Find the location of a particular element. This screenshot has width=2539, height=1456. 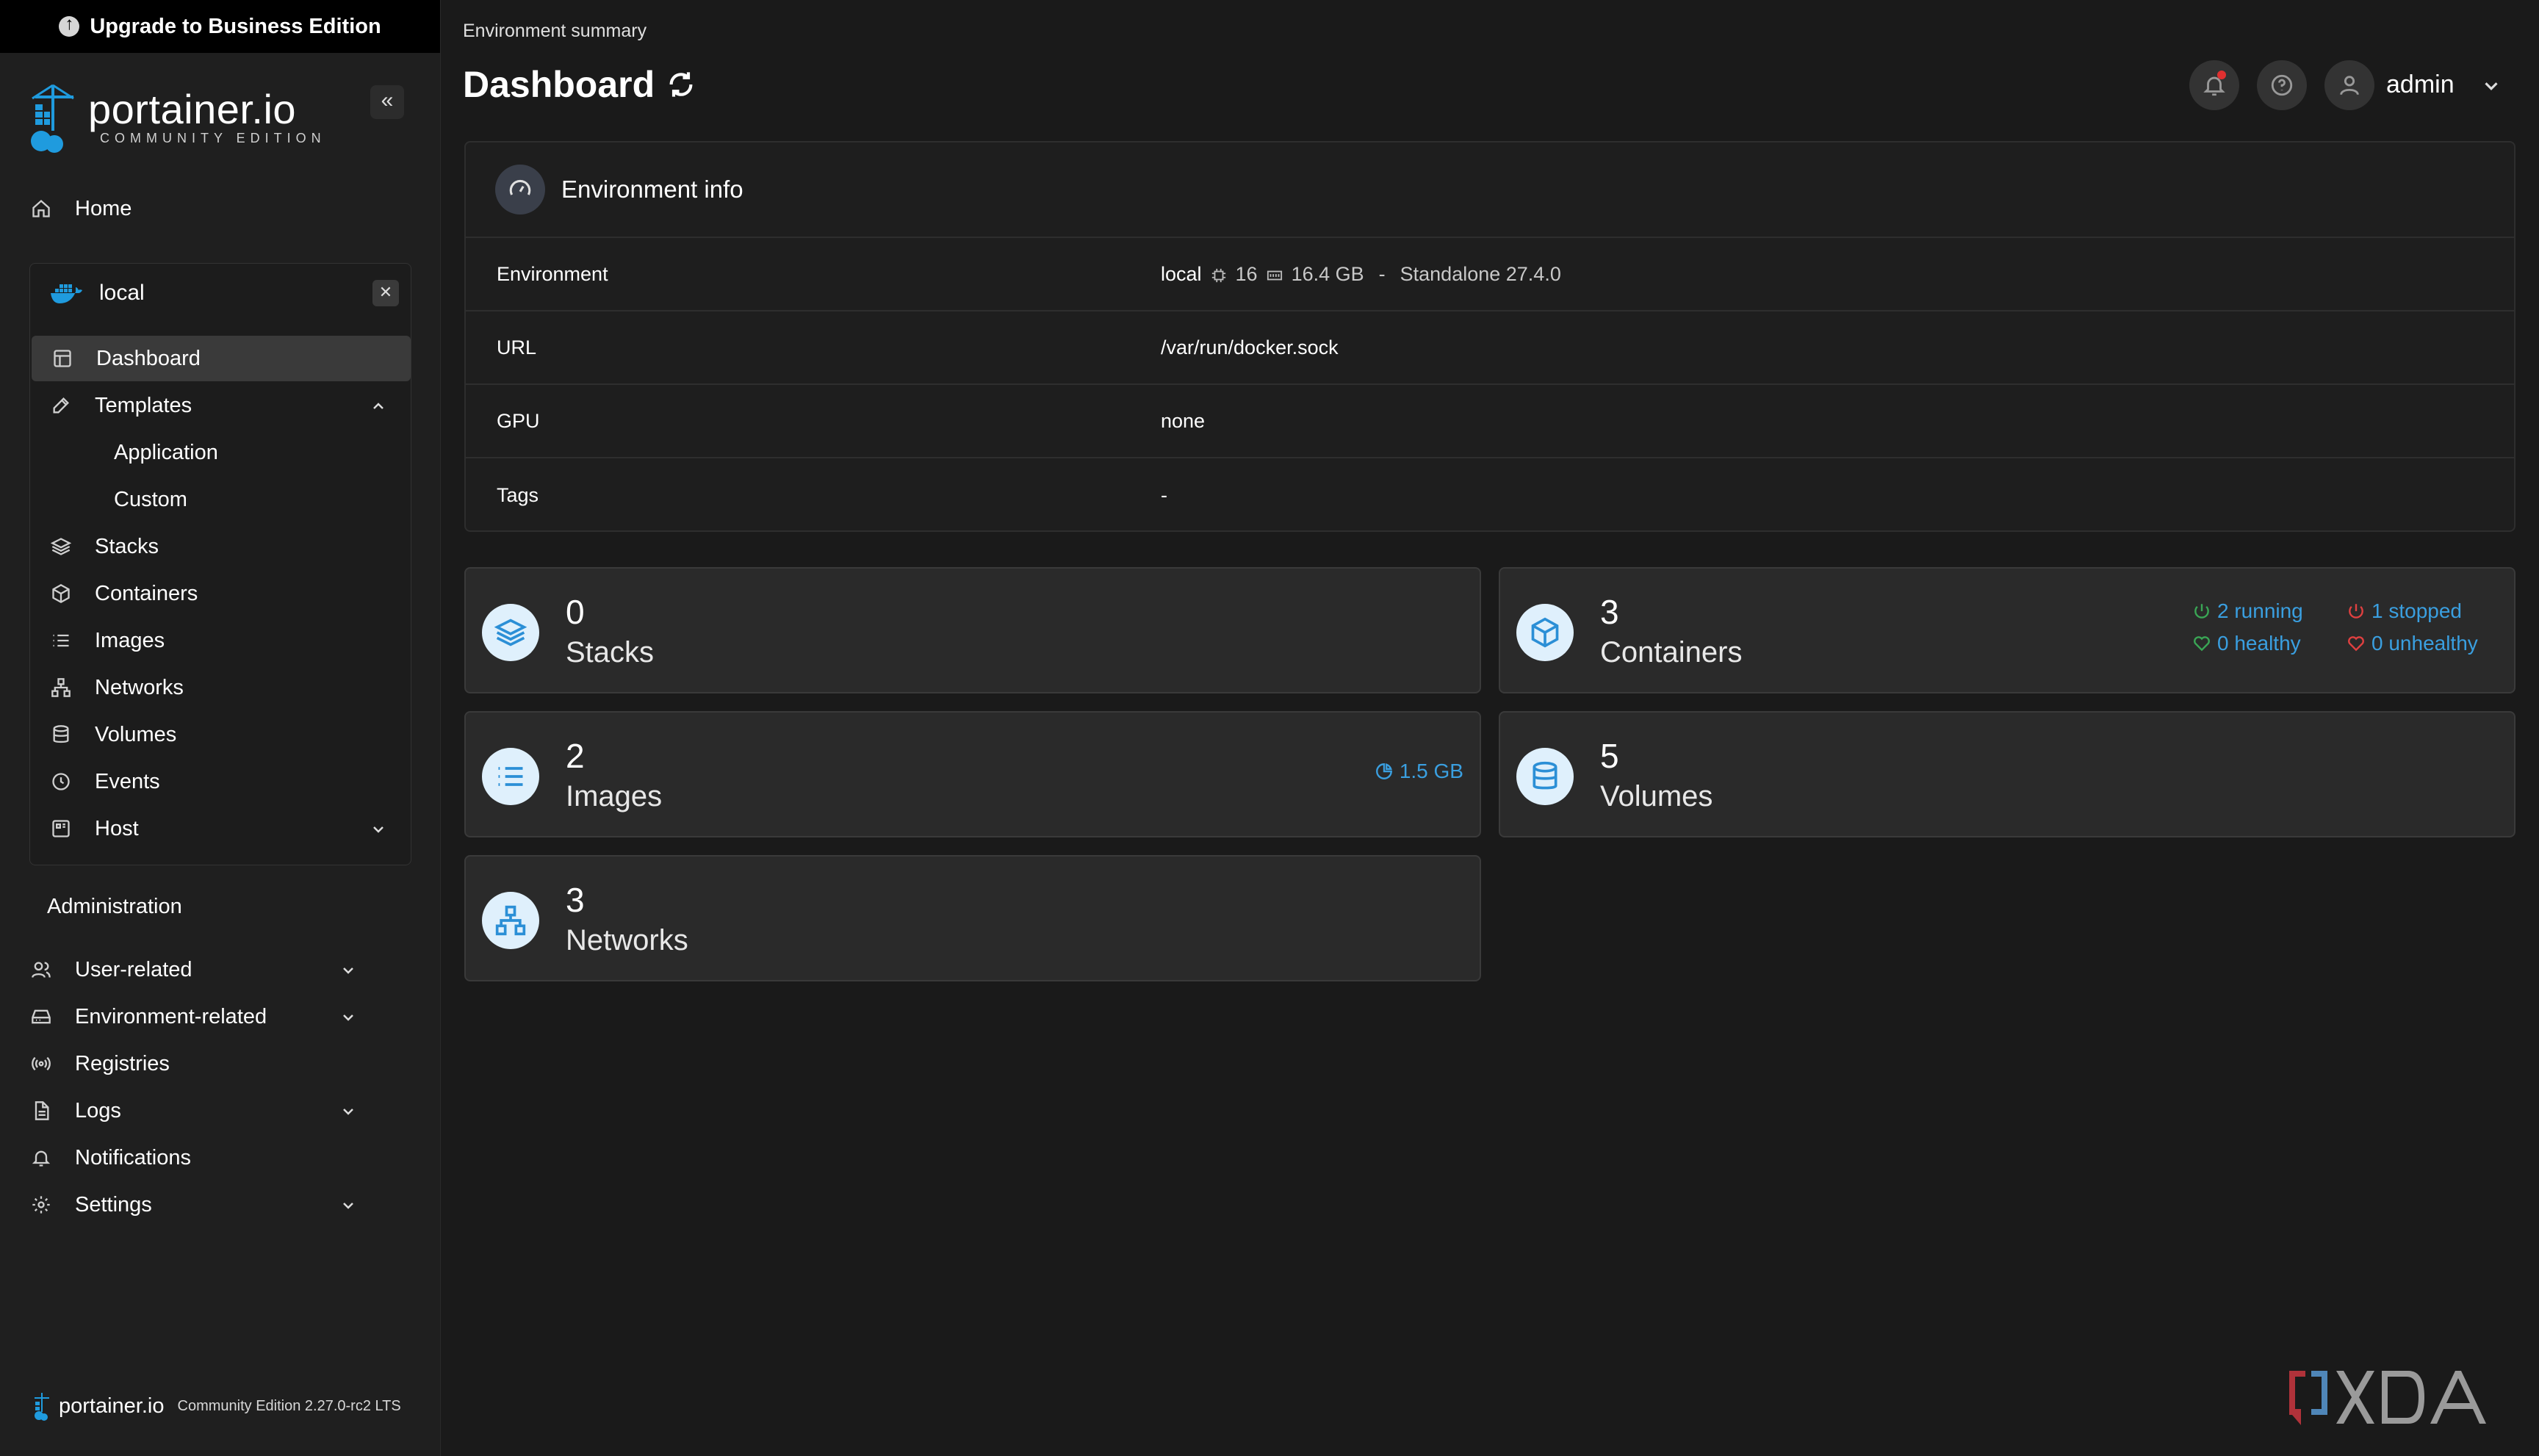

sidebar-item-environment-related: Environment-related is located at coordinates (220, 1017).